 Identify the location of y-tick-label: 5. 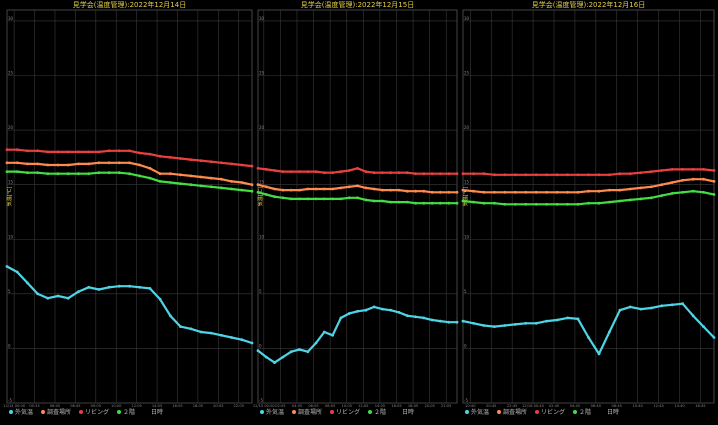
(465, 291).